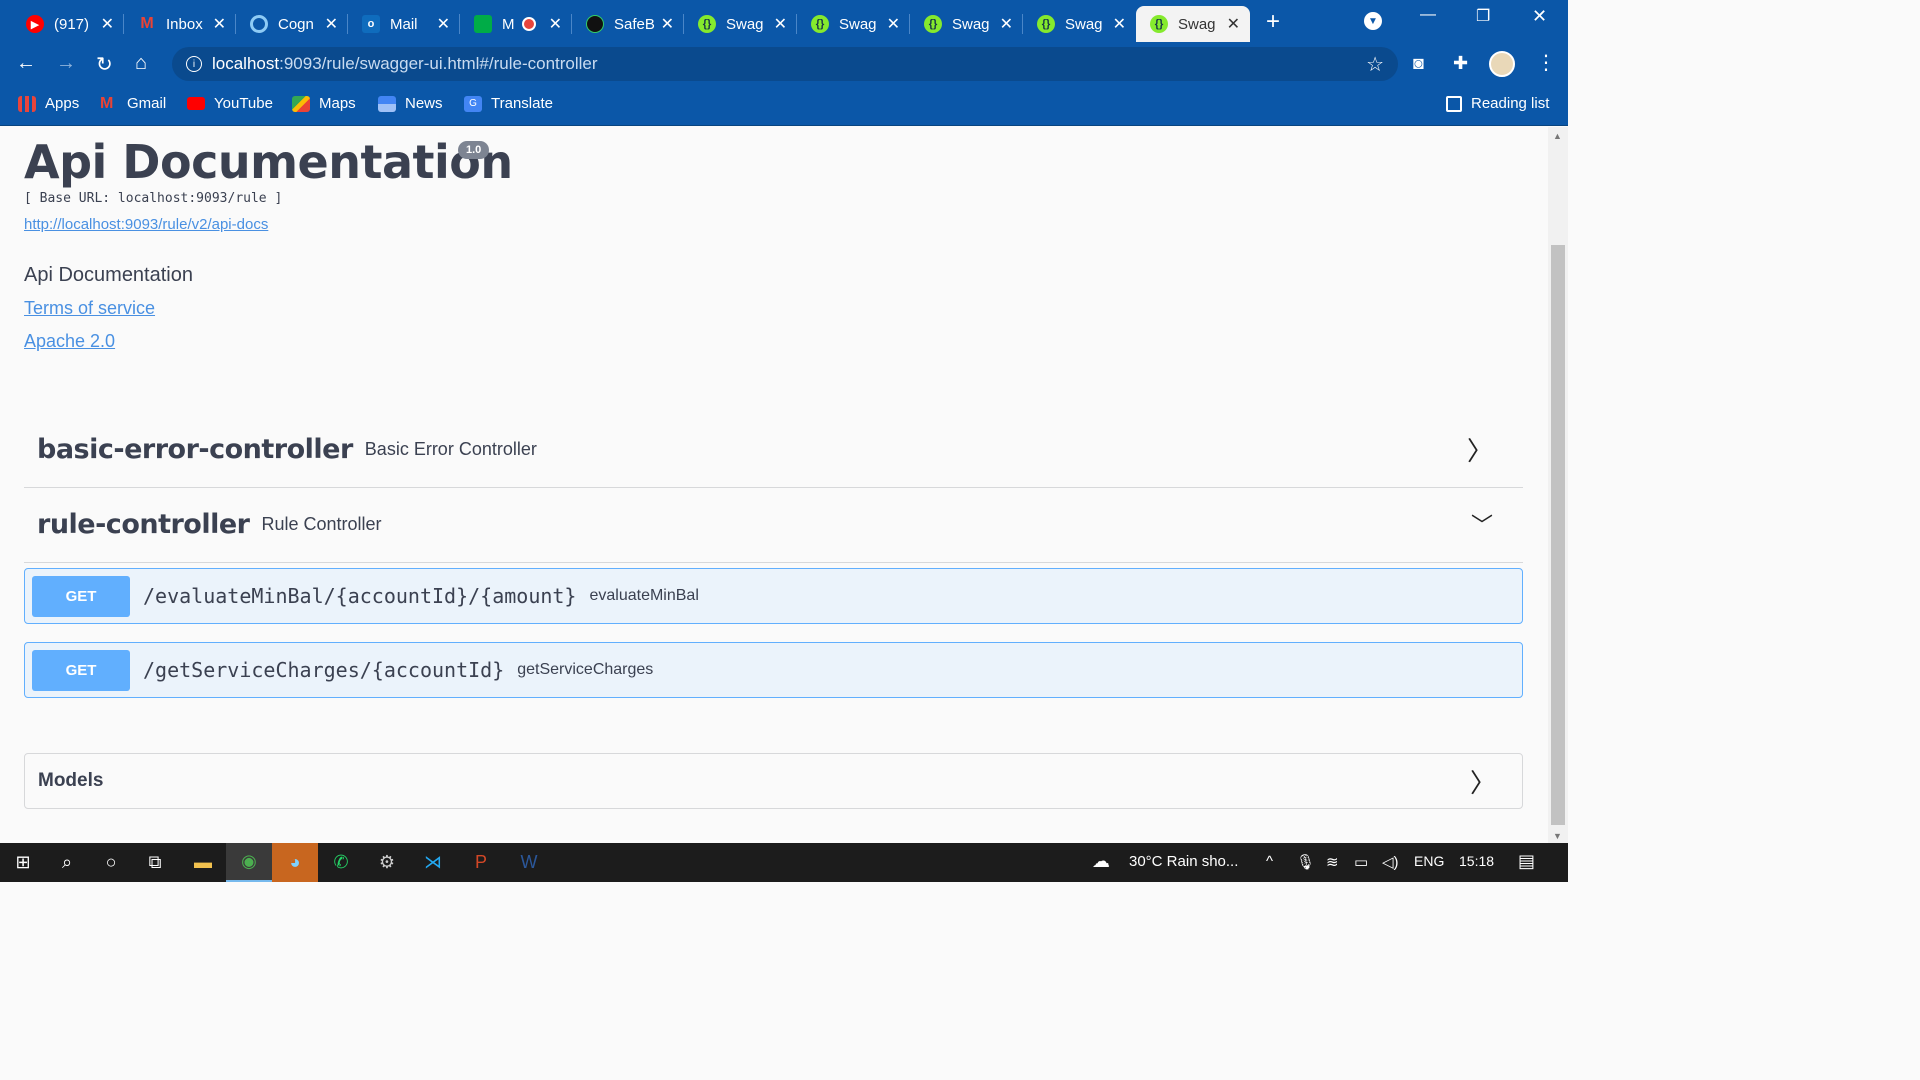 This screenshot has width=1920, height=1080. Describe the element at coordinates (1332, 862) in the screenshot. I see `wifi-icon: ≋` at that location.